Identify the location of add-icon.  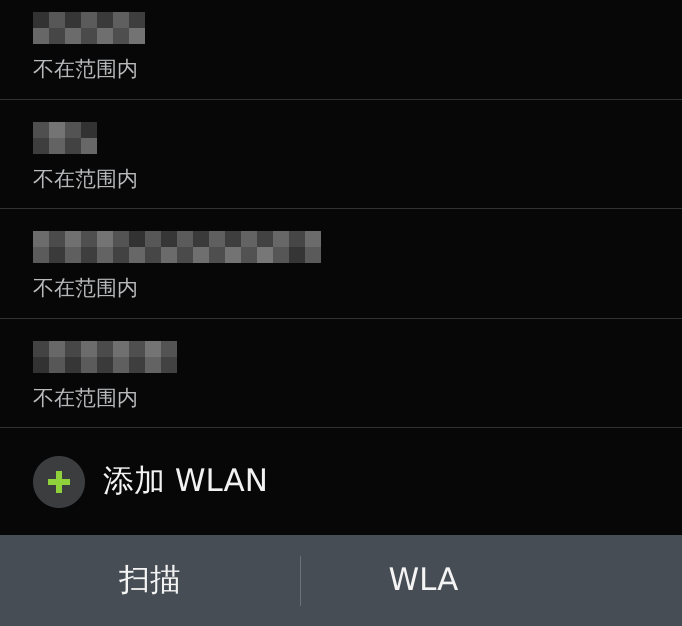
(59, 482).